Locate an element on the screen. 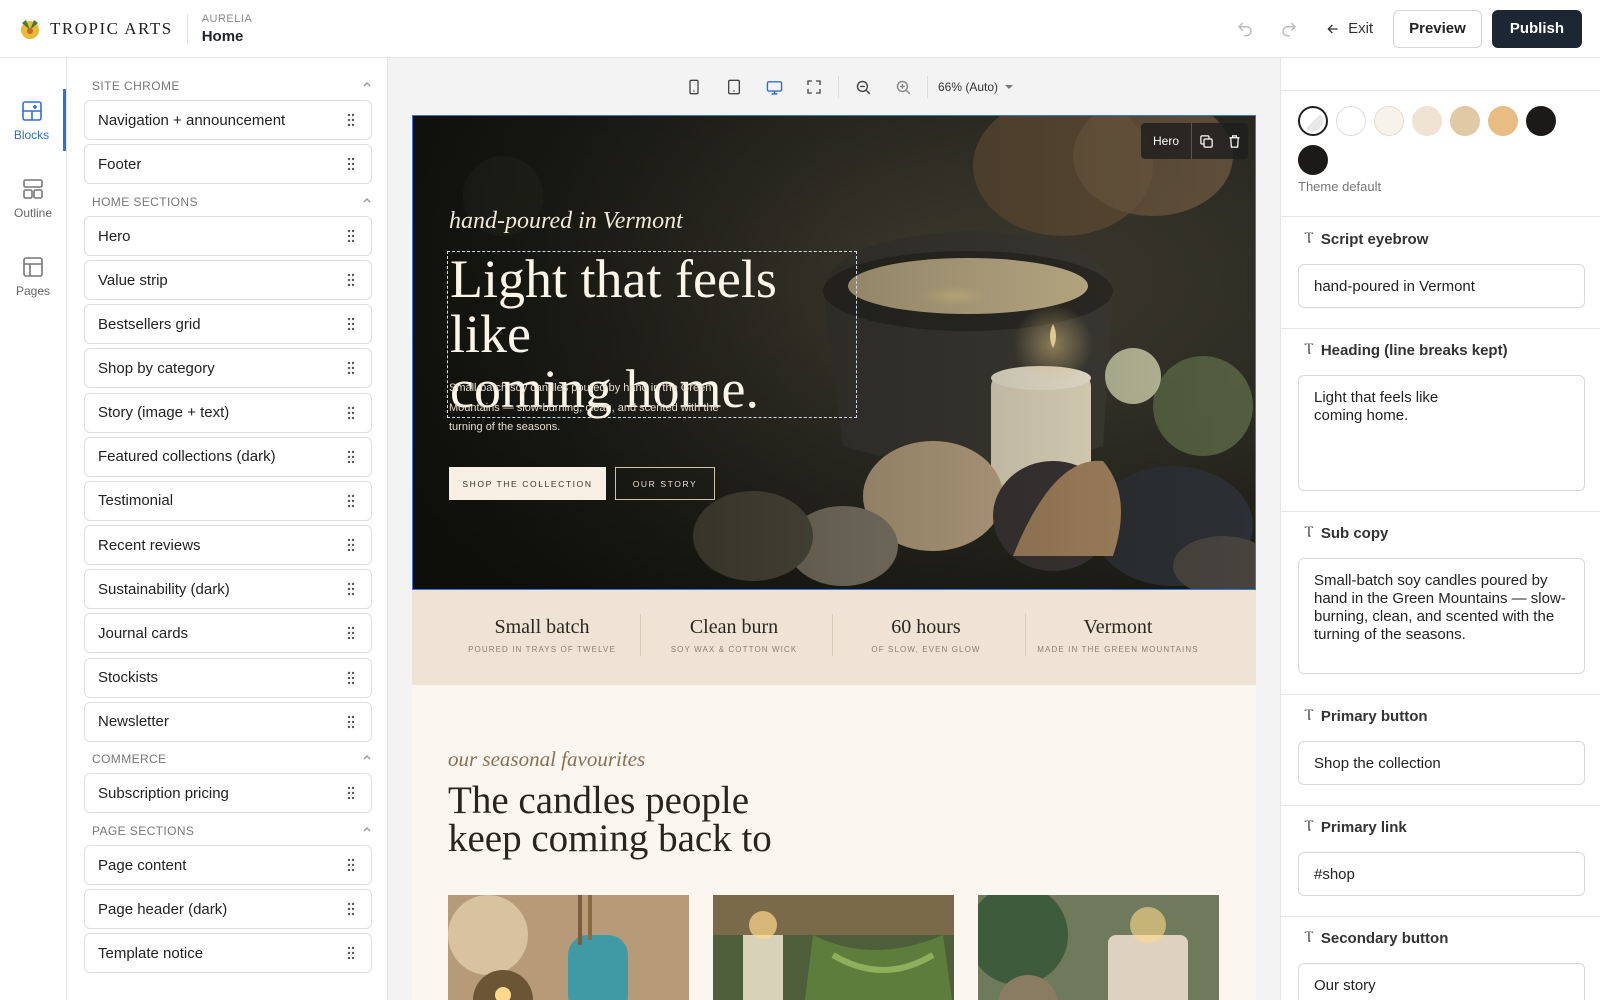 This screenshot has height=1000, width=1600. rail-item-pages: Pages is located at coordinates (33, 276).